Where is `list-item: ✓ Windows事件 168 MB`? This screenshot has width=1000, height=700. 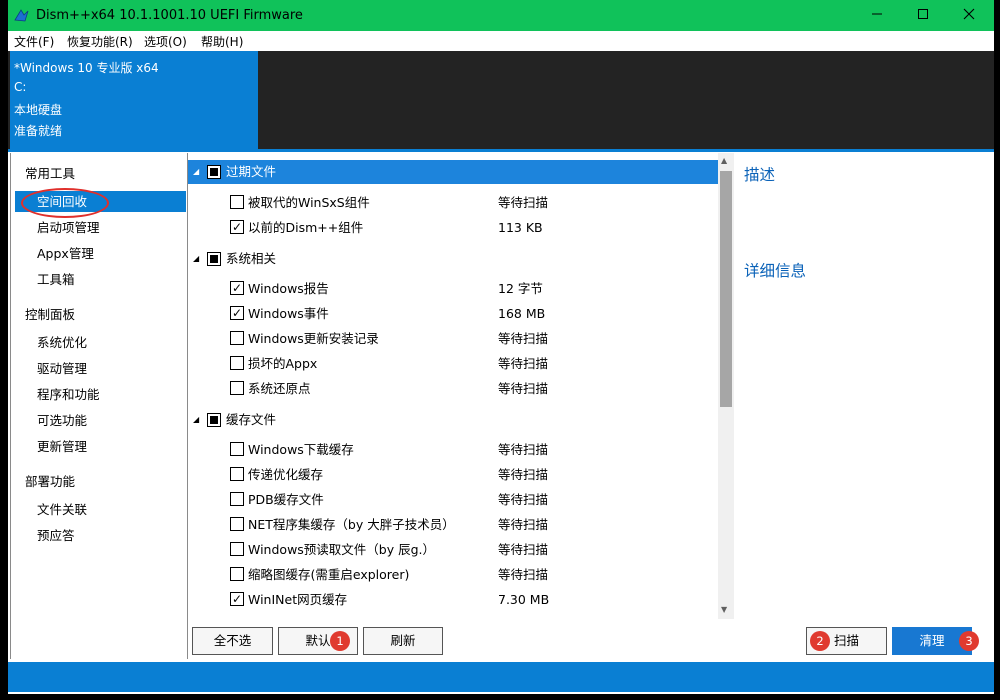
list-item: ✓ Windows事件 168 MB is located at coordinates (453, 313).